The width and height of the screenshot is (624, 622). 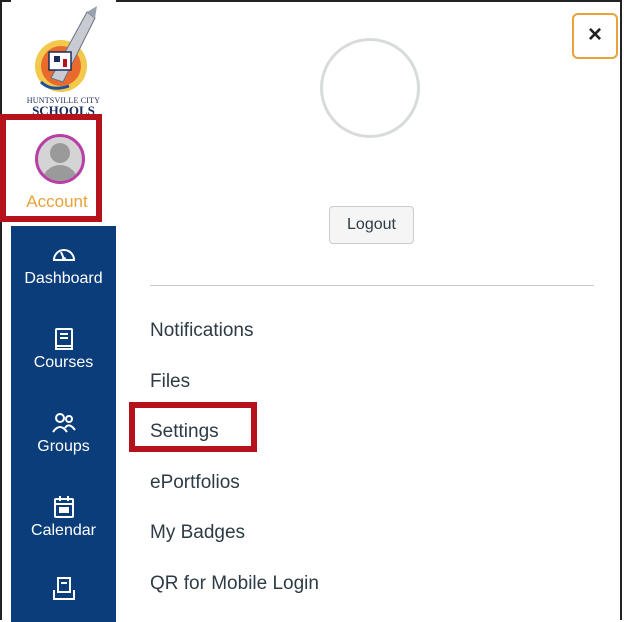 I want to click on link-notifications: Notifications, so click(x=202, y=331).